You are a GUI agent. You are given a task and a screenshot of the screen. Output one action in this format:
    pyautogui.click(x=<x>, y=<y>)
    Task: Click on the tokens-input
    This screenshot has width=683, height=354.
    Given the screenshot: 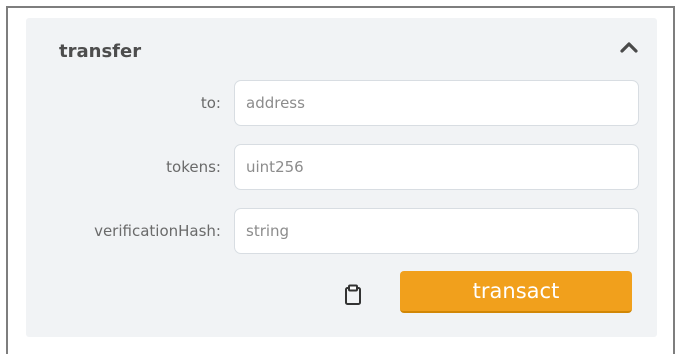 What is the action you would take?
    pyautogui.click(x=436, y=167)
    